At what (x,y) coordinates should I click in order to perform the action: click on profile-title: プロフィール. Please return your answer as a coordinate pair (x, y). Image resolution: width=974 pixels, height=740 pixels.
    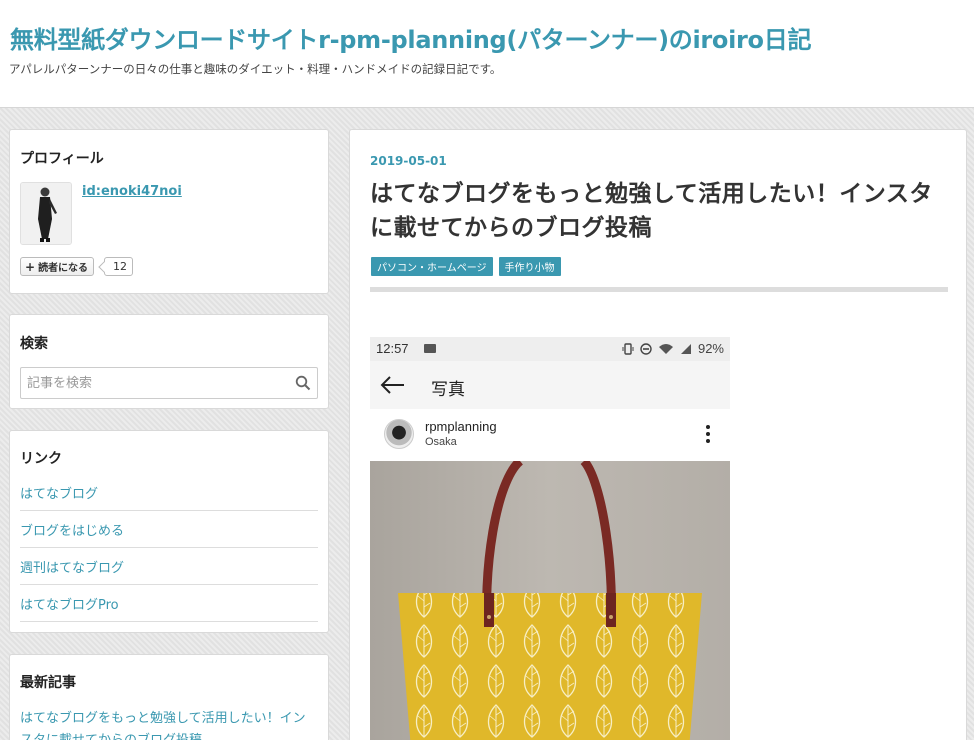
    Looking at the image, I should click on (62, 159).